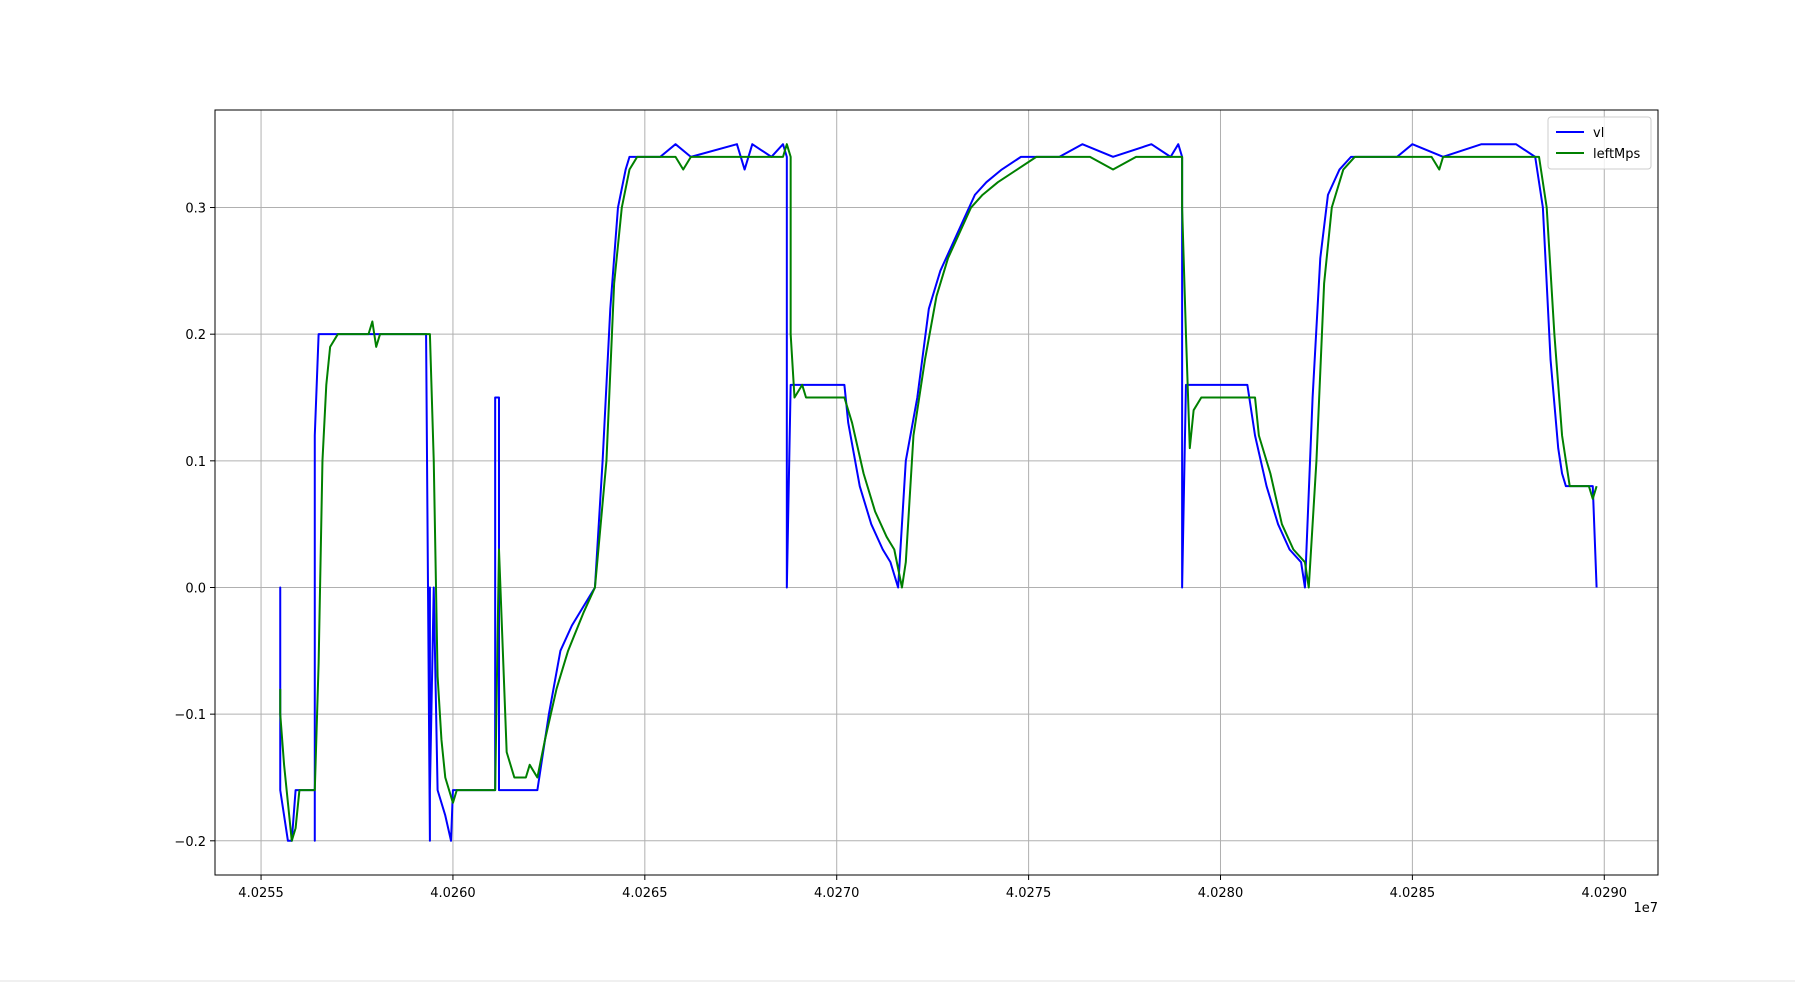 The width and height of the screenshot is (1795, 982). What do you see at coordinates (1413, 893) in the screenshot?
I see `x-tick-label: 4.0285` at bounding box center [1413, 893].